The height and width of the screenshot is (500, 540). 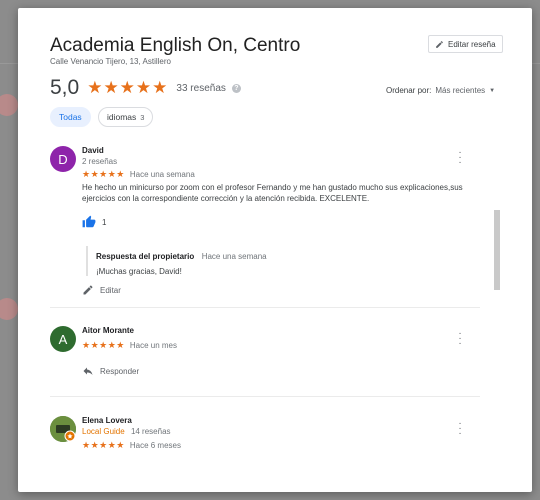 I want to click on review-rating: ★★★★★ Hace un mes, so click(x=129, y=345).